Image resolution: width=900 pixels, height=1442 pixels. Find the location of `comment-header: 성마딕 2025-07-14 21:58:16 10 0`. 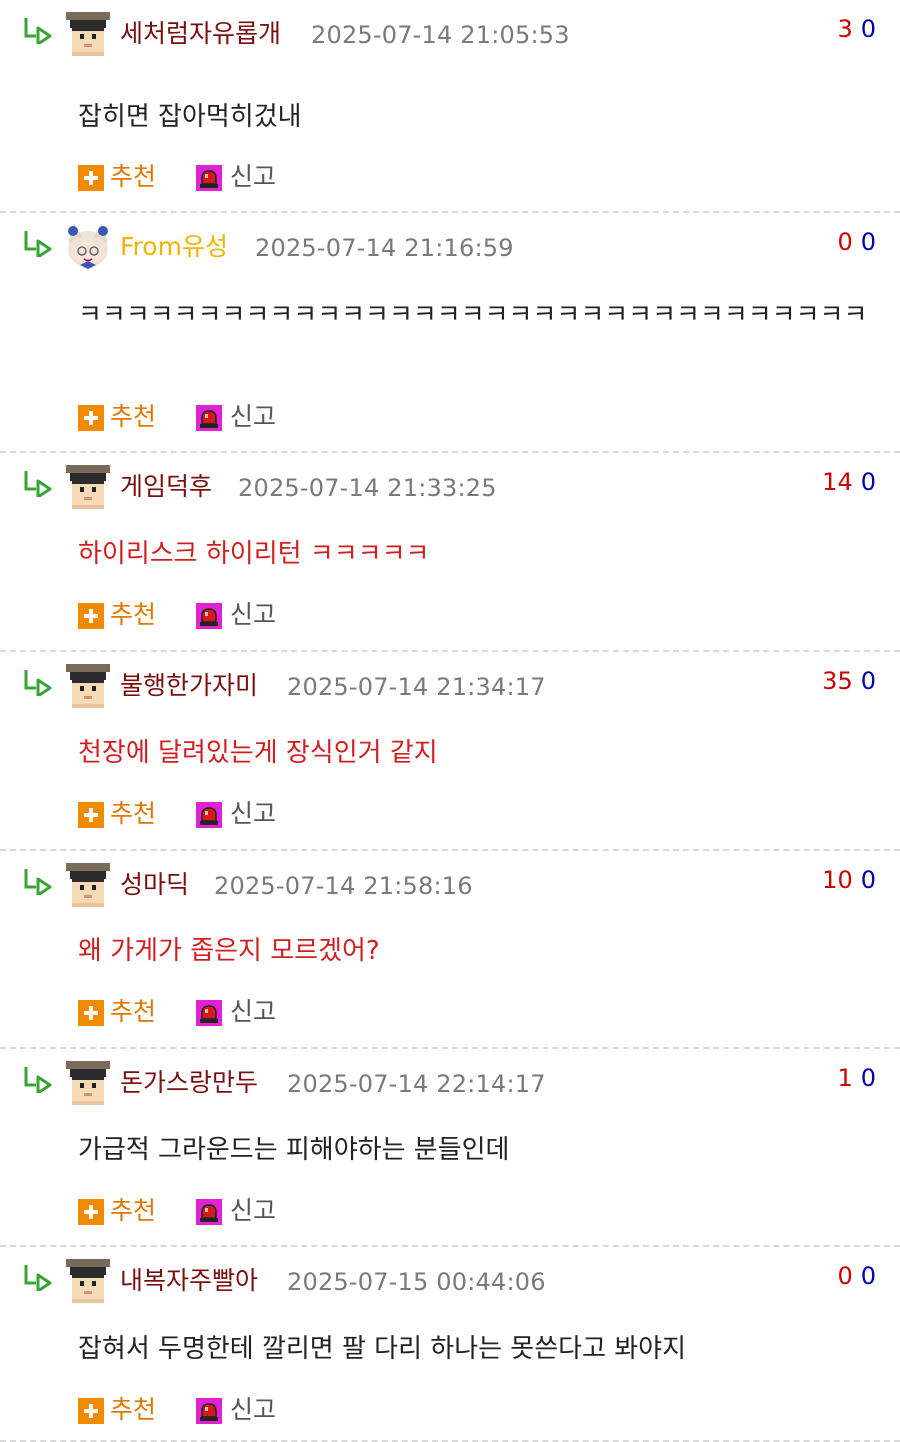

comment-header: 성마딕 2025-07-14 21:58:16 10 0 is located at coordinates (450, 879).